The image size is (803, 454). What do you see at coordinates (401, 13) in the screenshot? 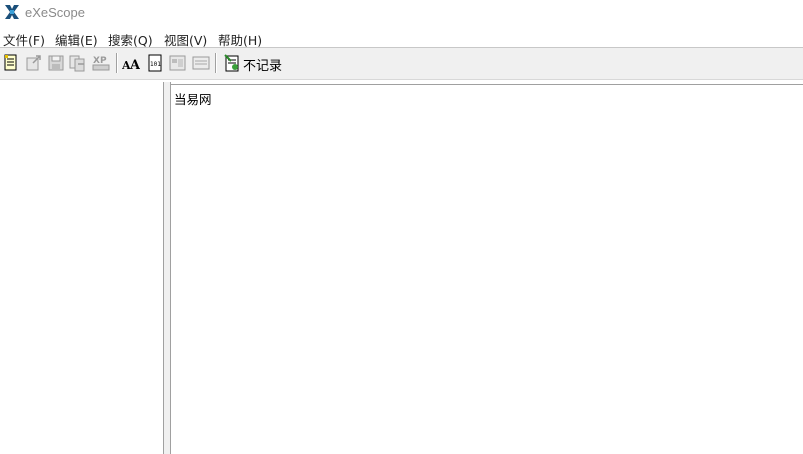
I see `title-bar: eXeScope` at bounding box center [401, 13].